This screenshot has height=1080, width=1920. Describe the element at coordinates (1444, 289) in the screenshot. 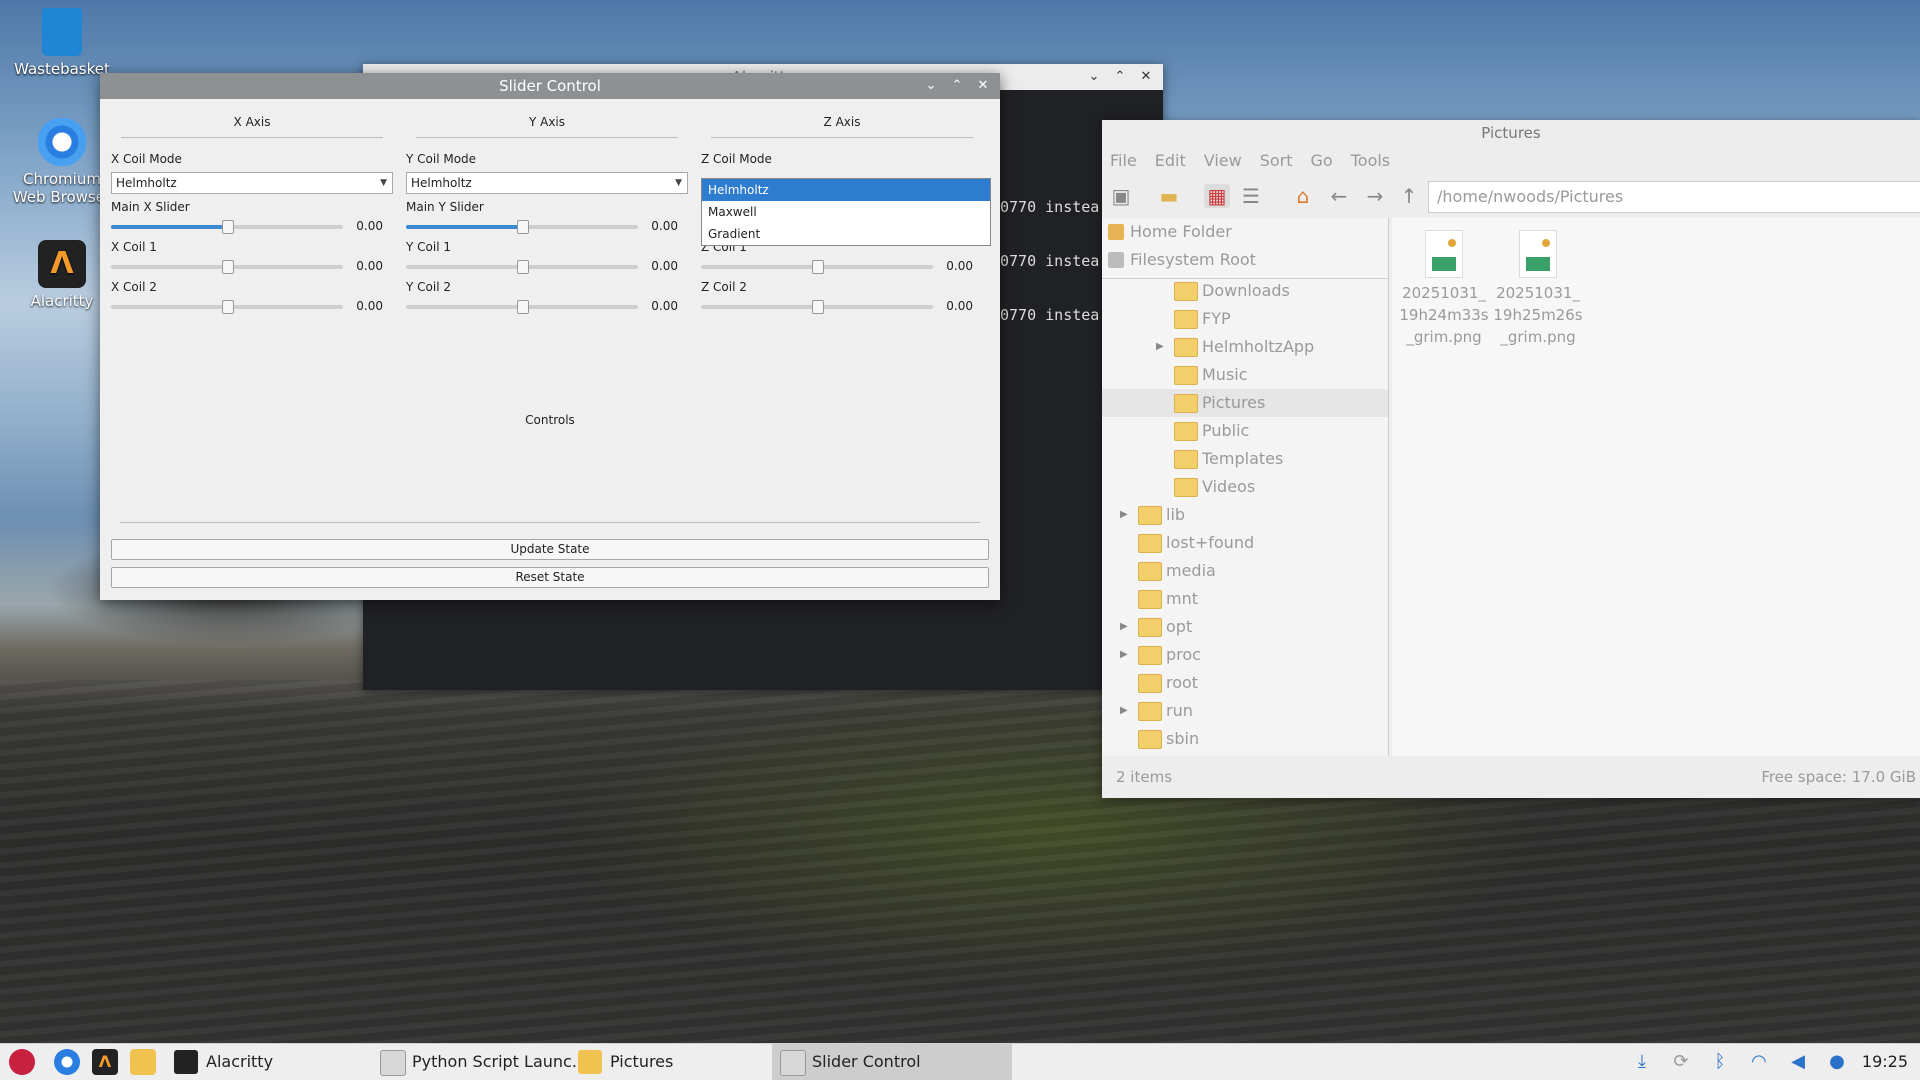

I see `file-item: 20251031_19h24m33s_grim.png` at that location.